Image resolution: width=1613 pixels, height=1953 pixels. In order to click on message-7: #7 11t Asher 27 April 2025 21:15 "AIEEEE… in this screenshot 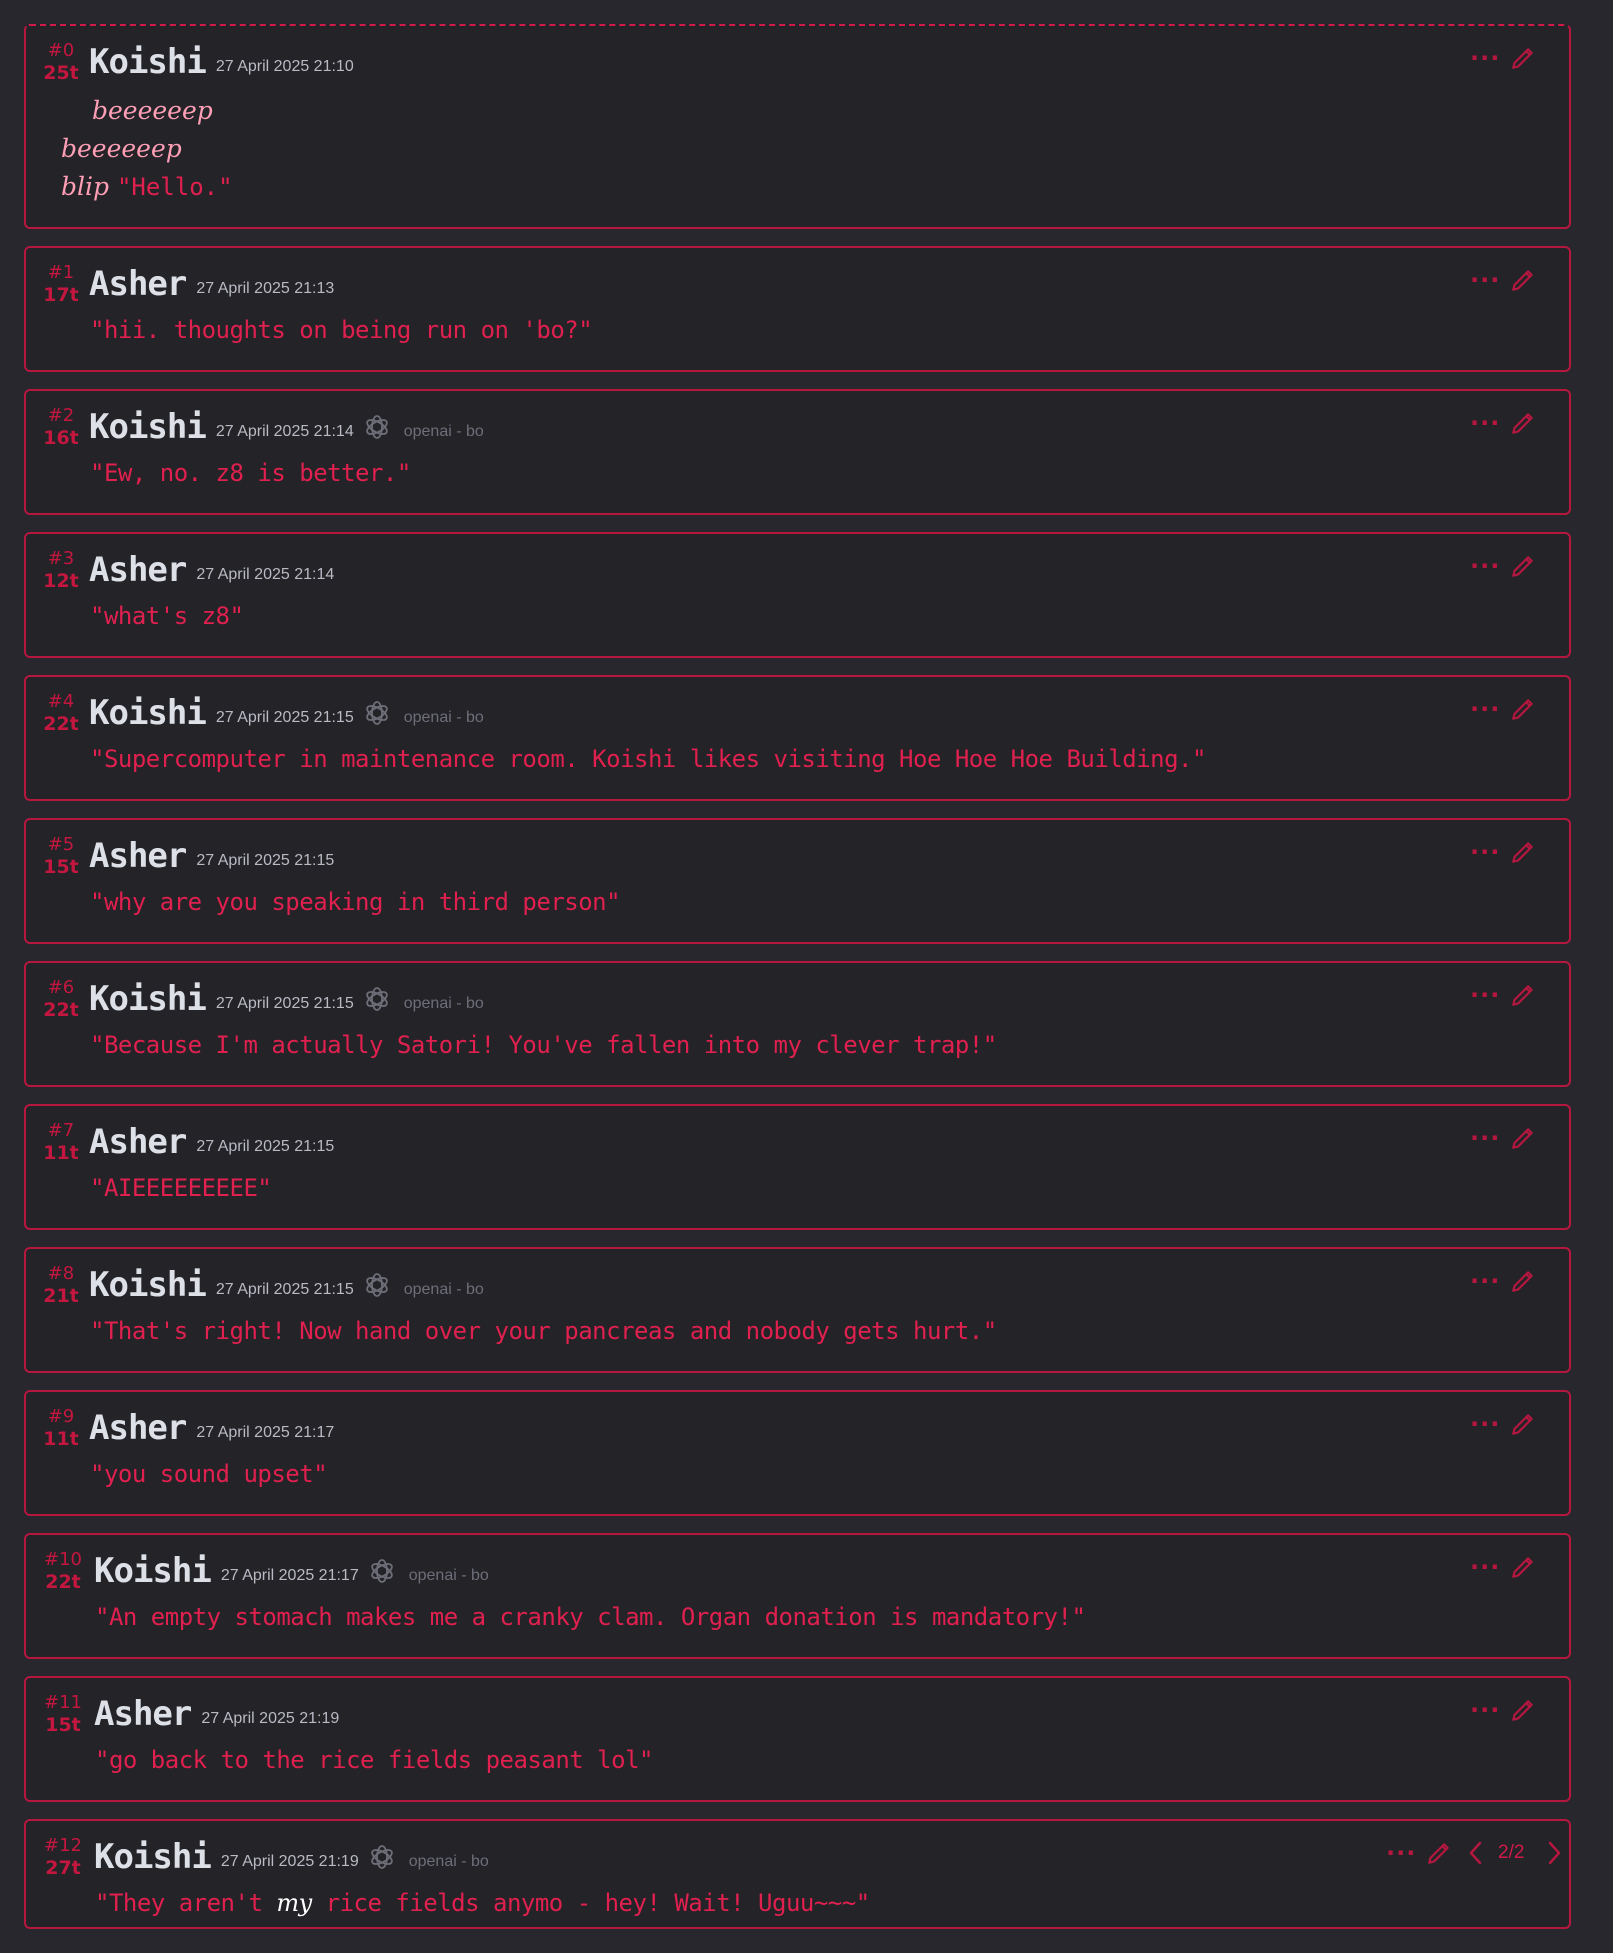, I will do `click(797, 1167)`.